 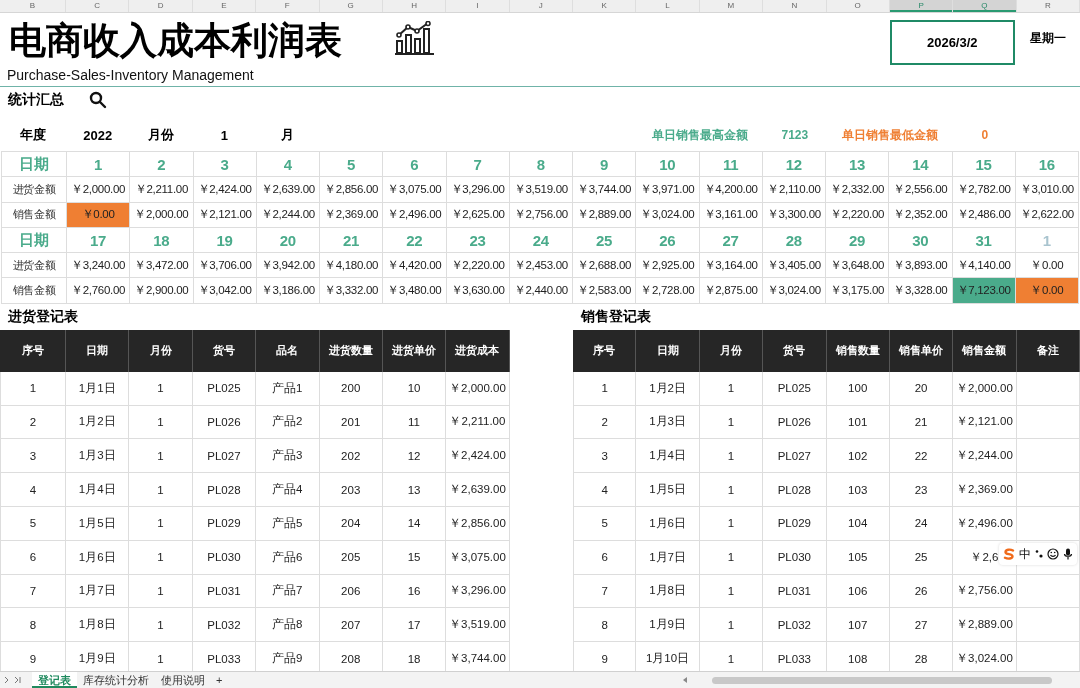 I want to click on min-sales-value: 0, so click(x=985, y=135).